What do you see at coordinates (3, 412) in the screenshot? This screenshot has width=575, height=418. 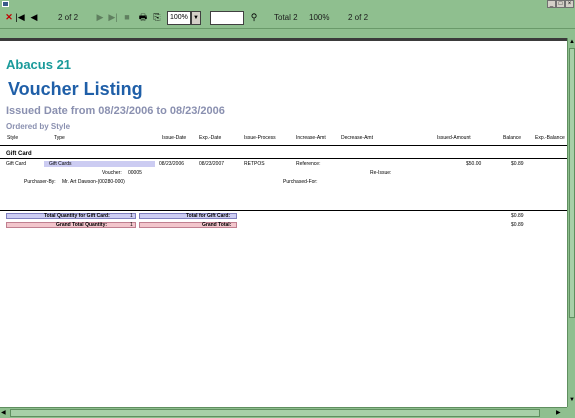 I see `scroll-left-icon: ◀` at bounding box center [3, 412].